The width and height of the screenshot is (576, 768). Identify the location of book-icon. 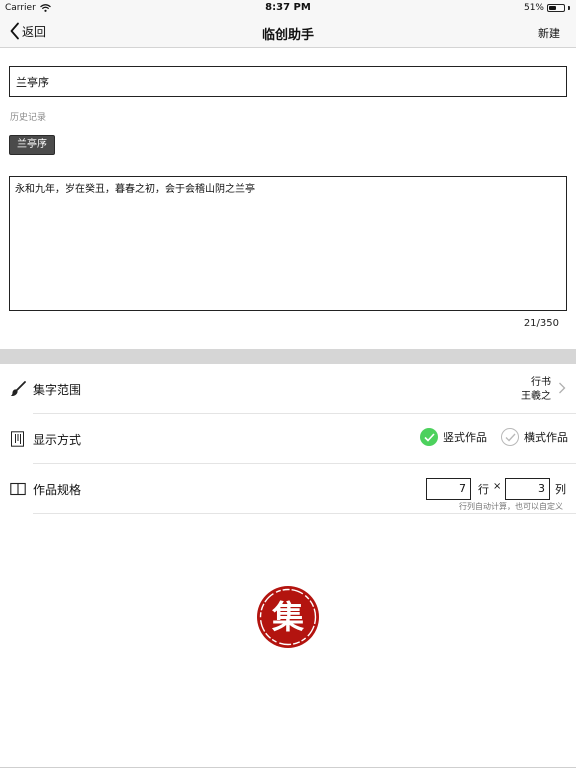
(18, 489).